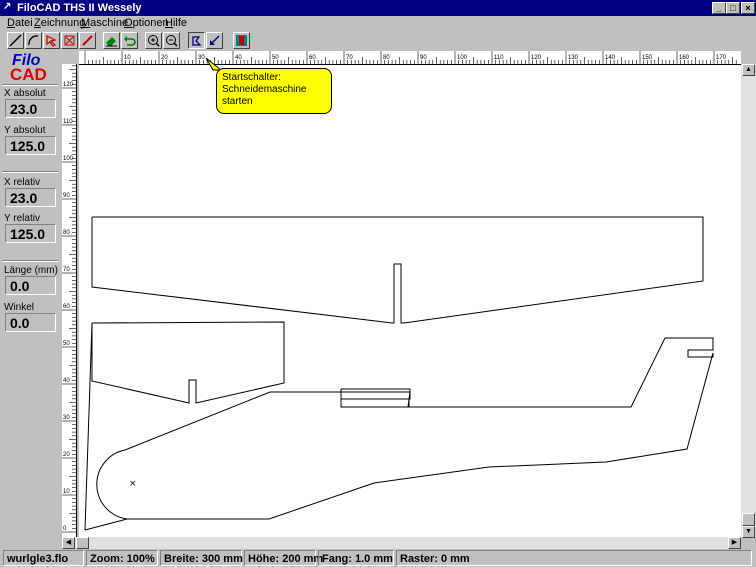 The height and width of the screenshot is (567, 756). What do you see at coordinates (574, 558) in the screenshot?
I see `status-grid: Raster: 0 mm` at bounding box center [574, 558].